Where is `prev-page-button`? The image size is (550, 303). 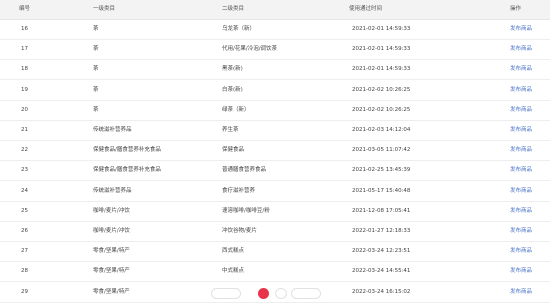 prev-page-button is located at coordinates (226, 293).